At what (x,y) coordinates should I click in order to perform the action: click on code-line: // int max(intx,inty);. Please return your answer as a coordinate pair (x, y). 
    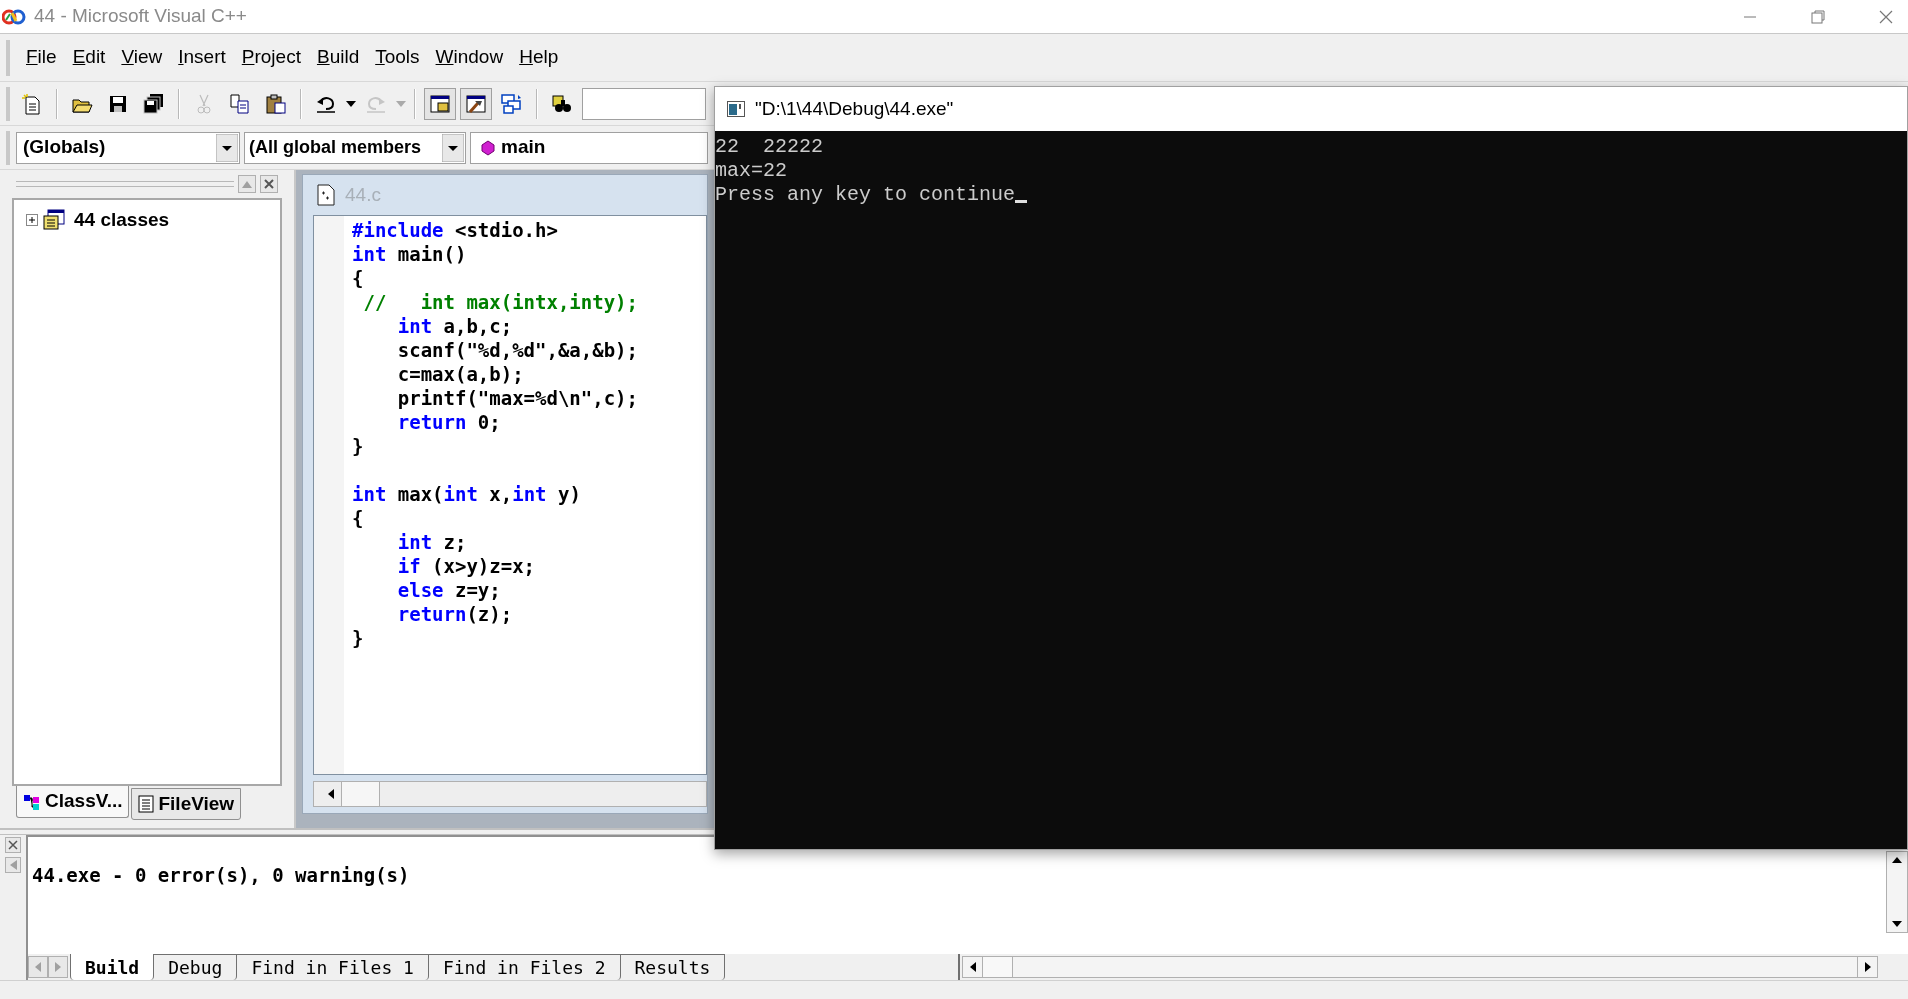
    Looking at the image, I should click on (500, 302).